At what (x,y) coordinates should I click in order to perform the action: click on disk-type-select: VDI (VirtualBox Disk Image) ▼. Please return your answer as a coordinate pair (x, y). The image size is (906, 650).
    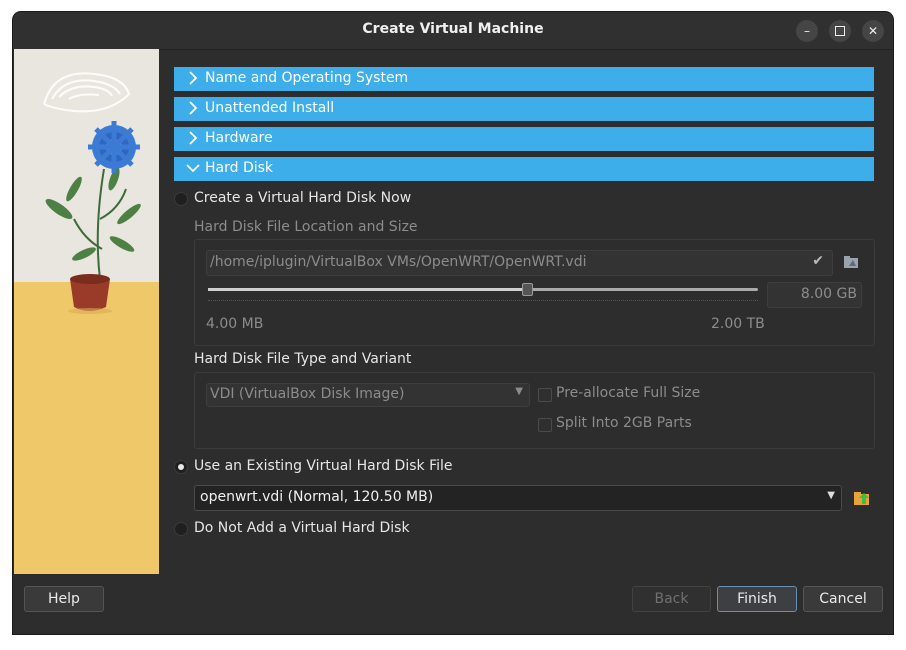
    Looking at the image, I should click on (368, 395).